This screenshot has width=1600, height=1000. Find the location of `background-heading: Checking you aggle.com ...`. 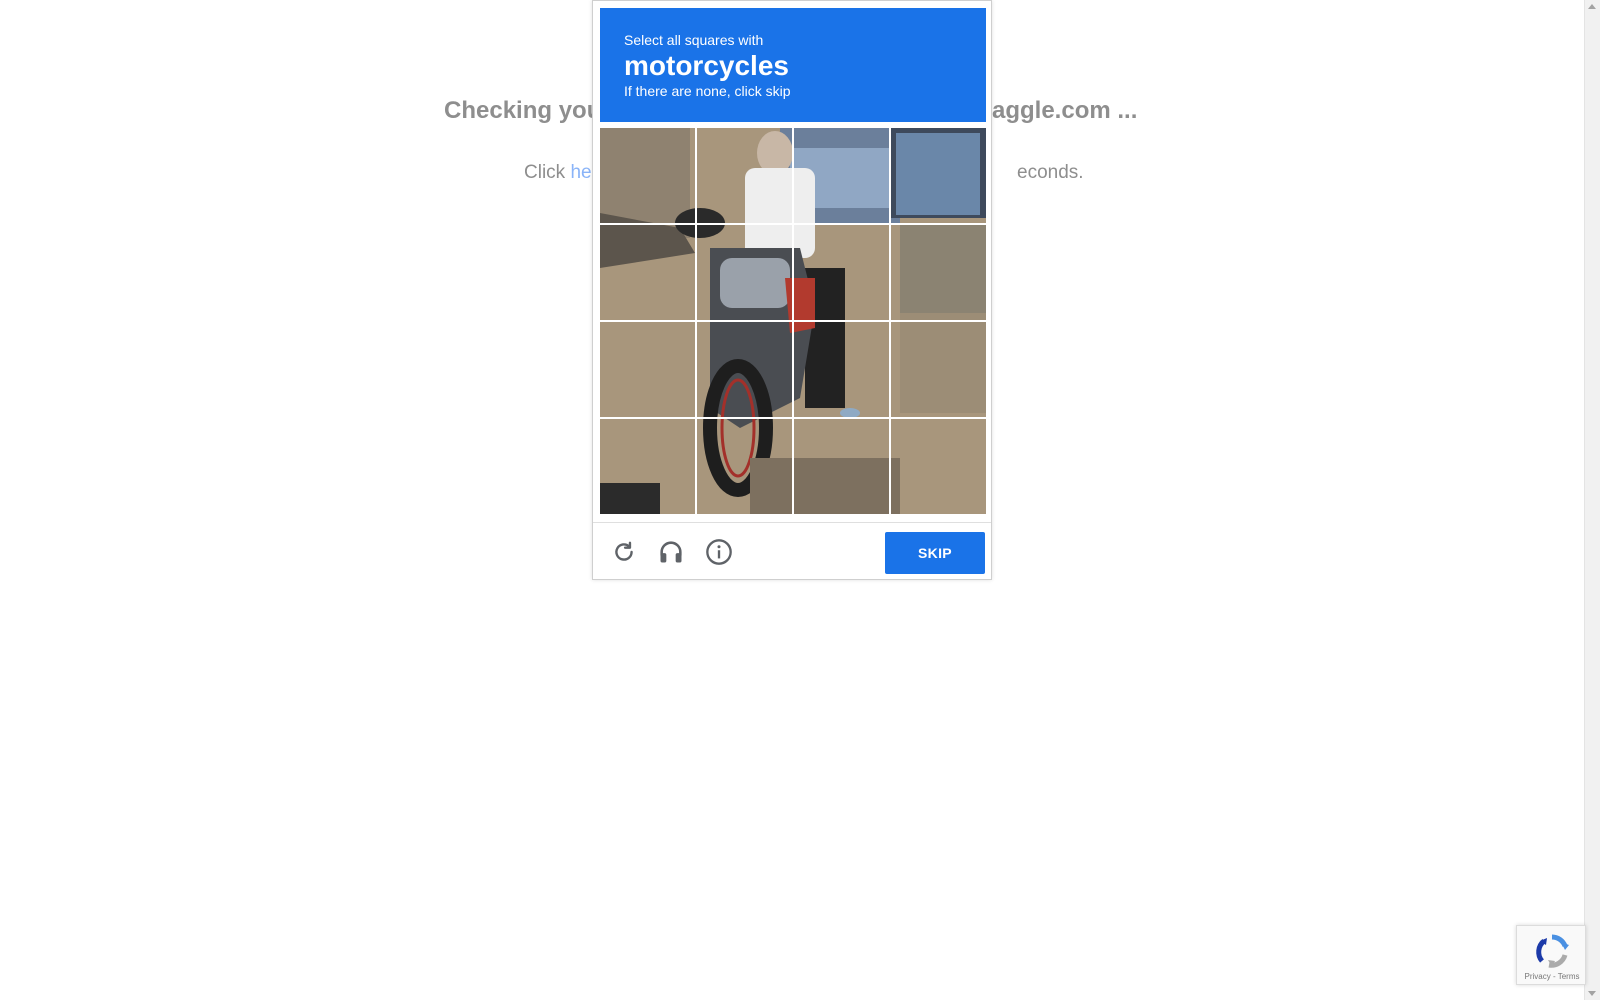

background-heading: Checking you aggle.com ... is located at coordinates (790, 111).